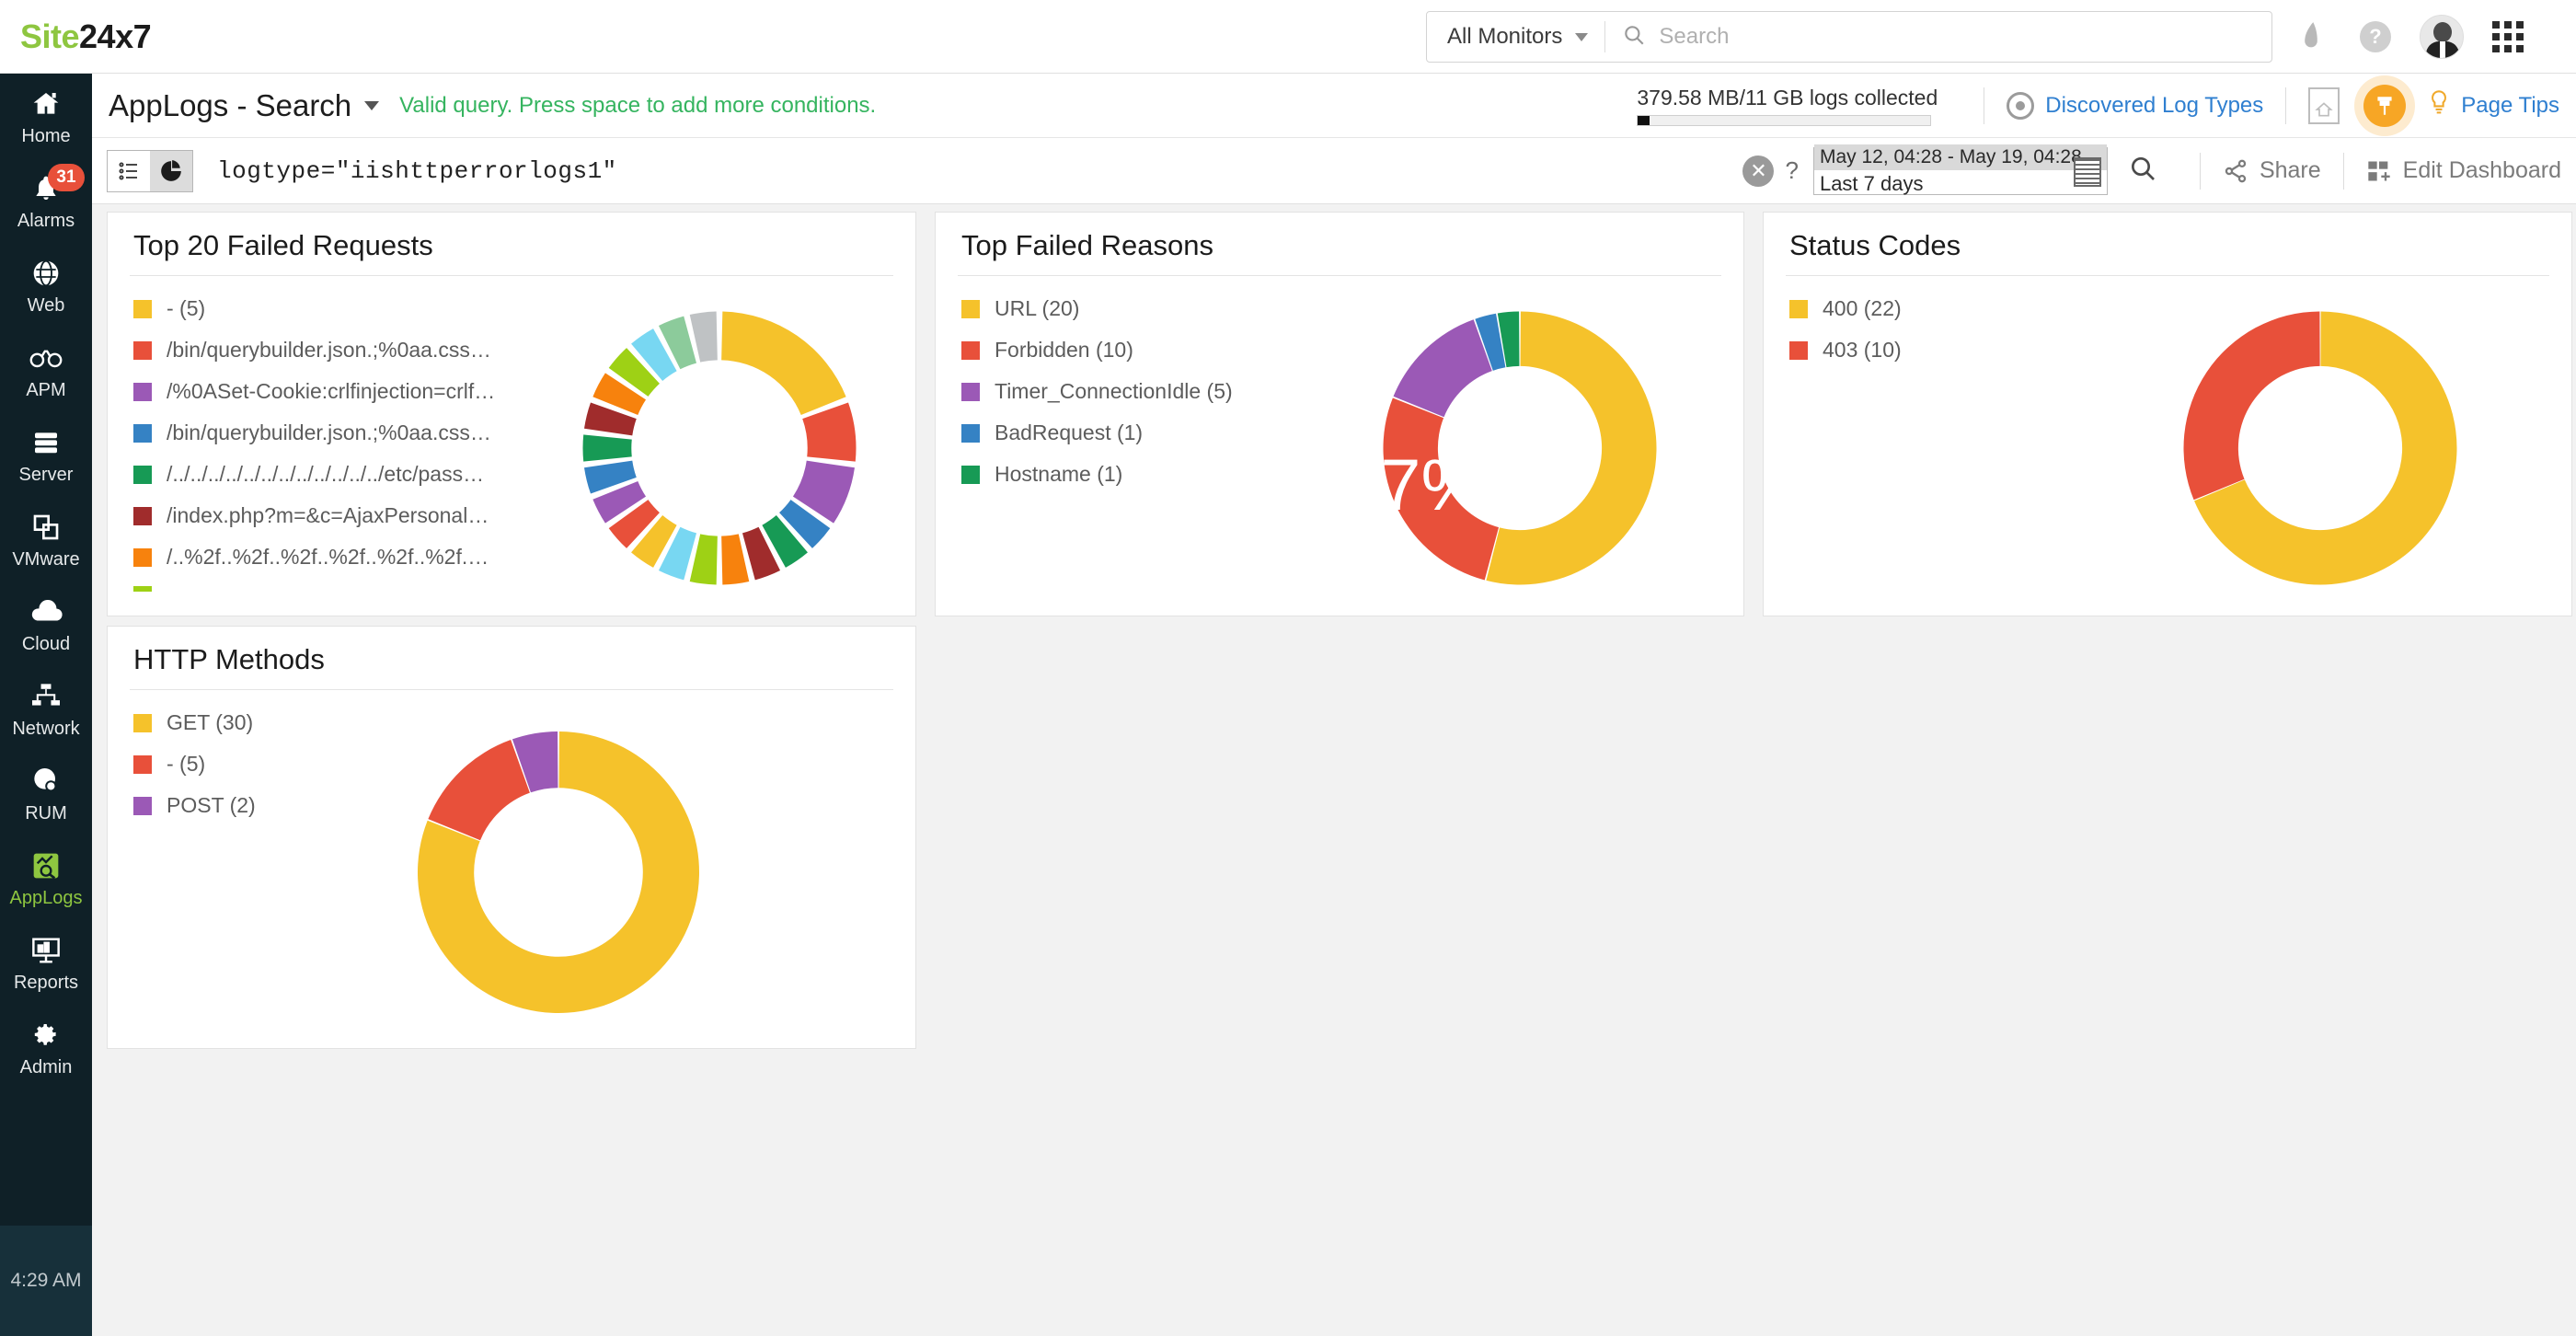  Describe the element at coordinates (2510, 105) in the screenshot. I see `page-tips-label: Page Tips` at that location.